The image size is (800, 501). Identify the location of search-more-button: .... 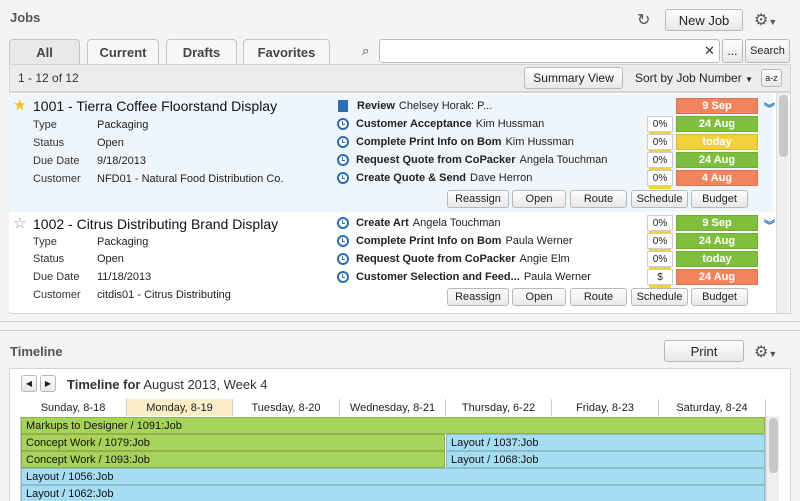
(732, 51).